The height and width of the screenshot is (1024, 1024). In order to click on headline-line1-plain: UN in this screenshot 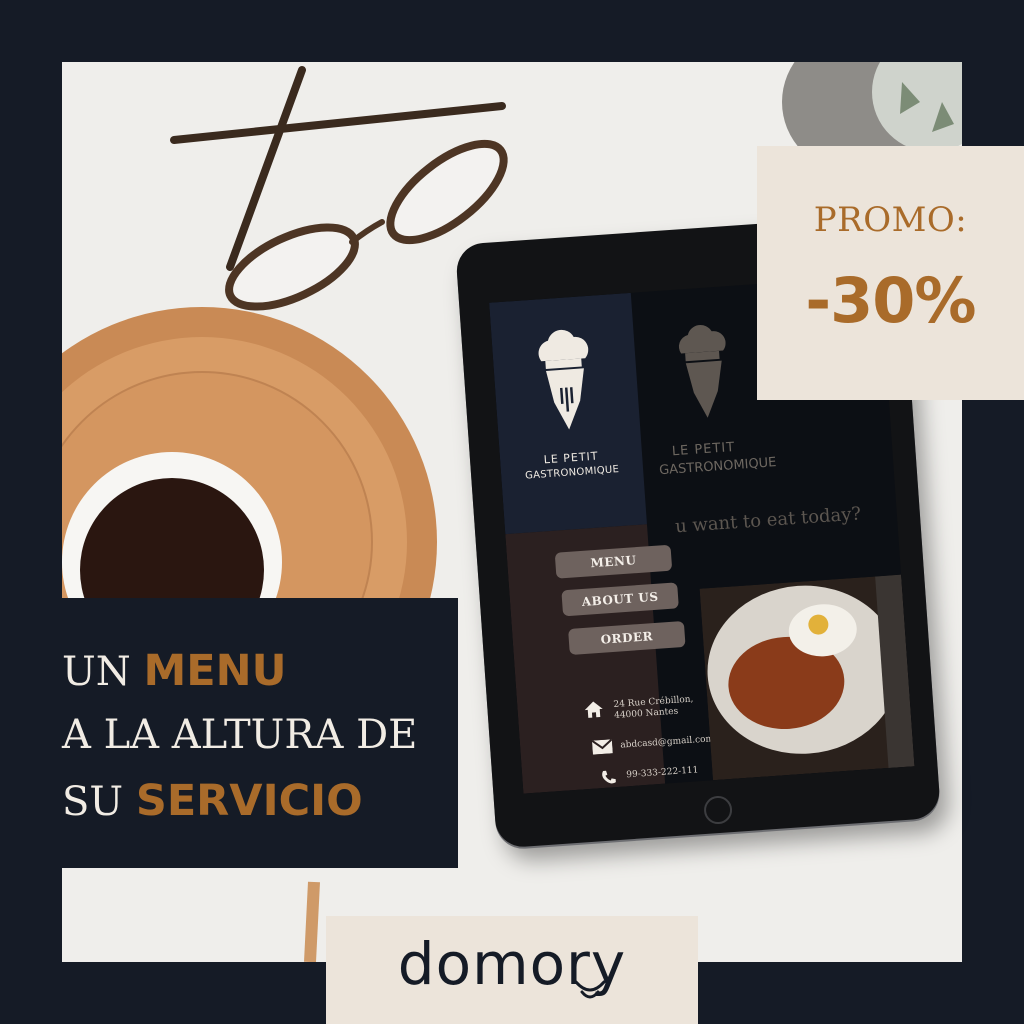, I will do `click(96, 672)`.